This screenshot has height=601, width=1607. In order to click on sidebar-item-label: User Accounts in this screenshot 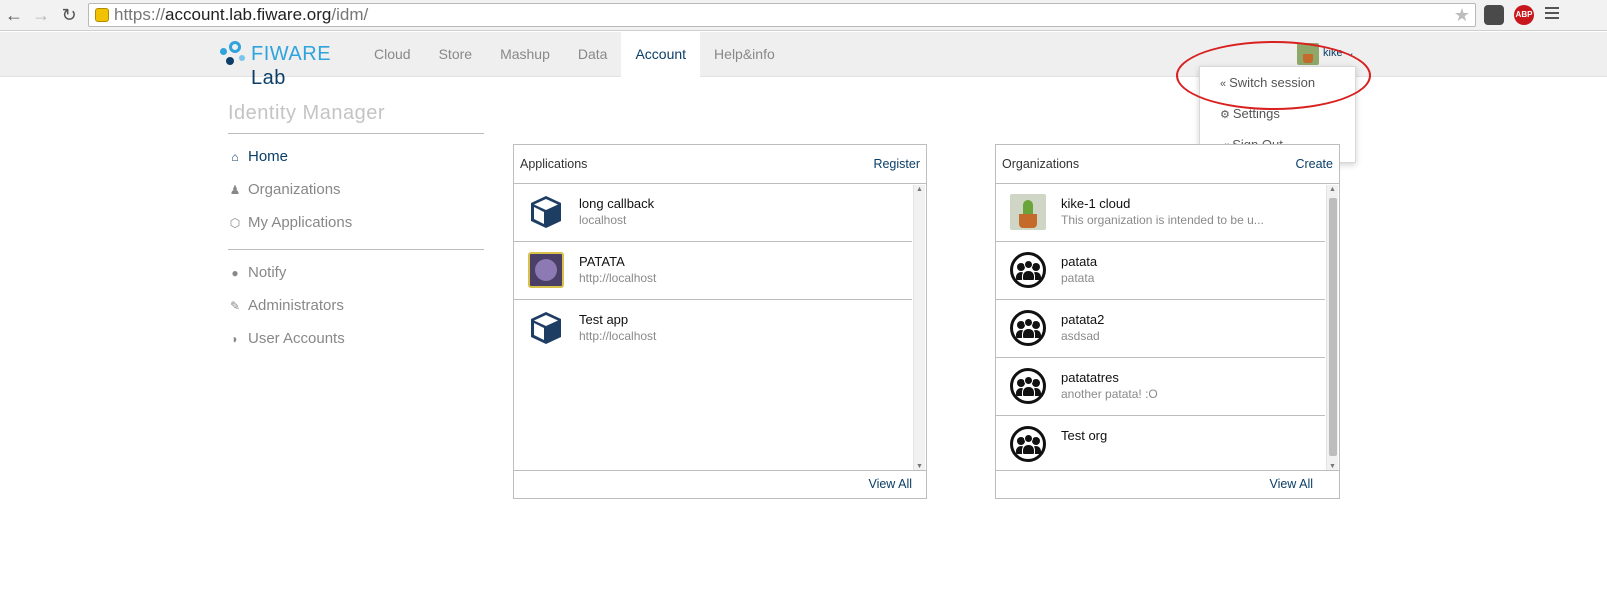, I will do `click(296, 338)`.